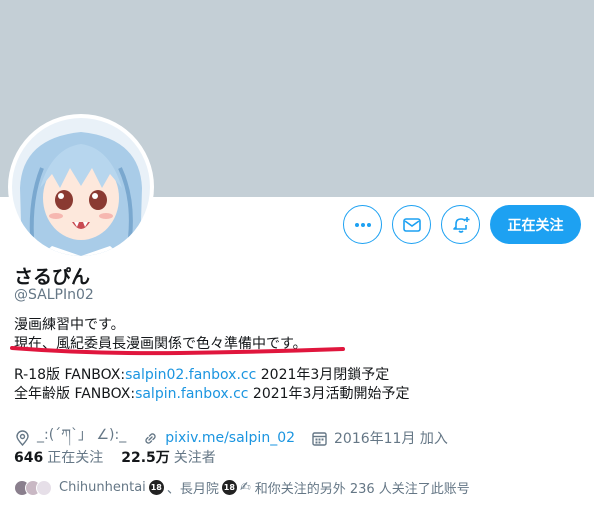 The width and height of the screenshot is (594, 514). Describe the element at coordinates (229, 487) in the screenshot. I see `adult-18-icon-2: 18` at that location.